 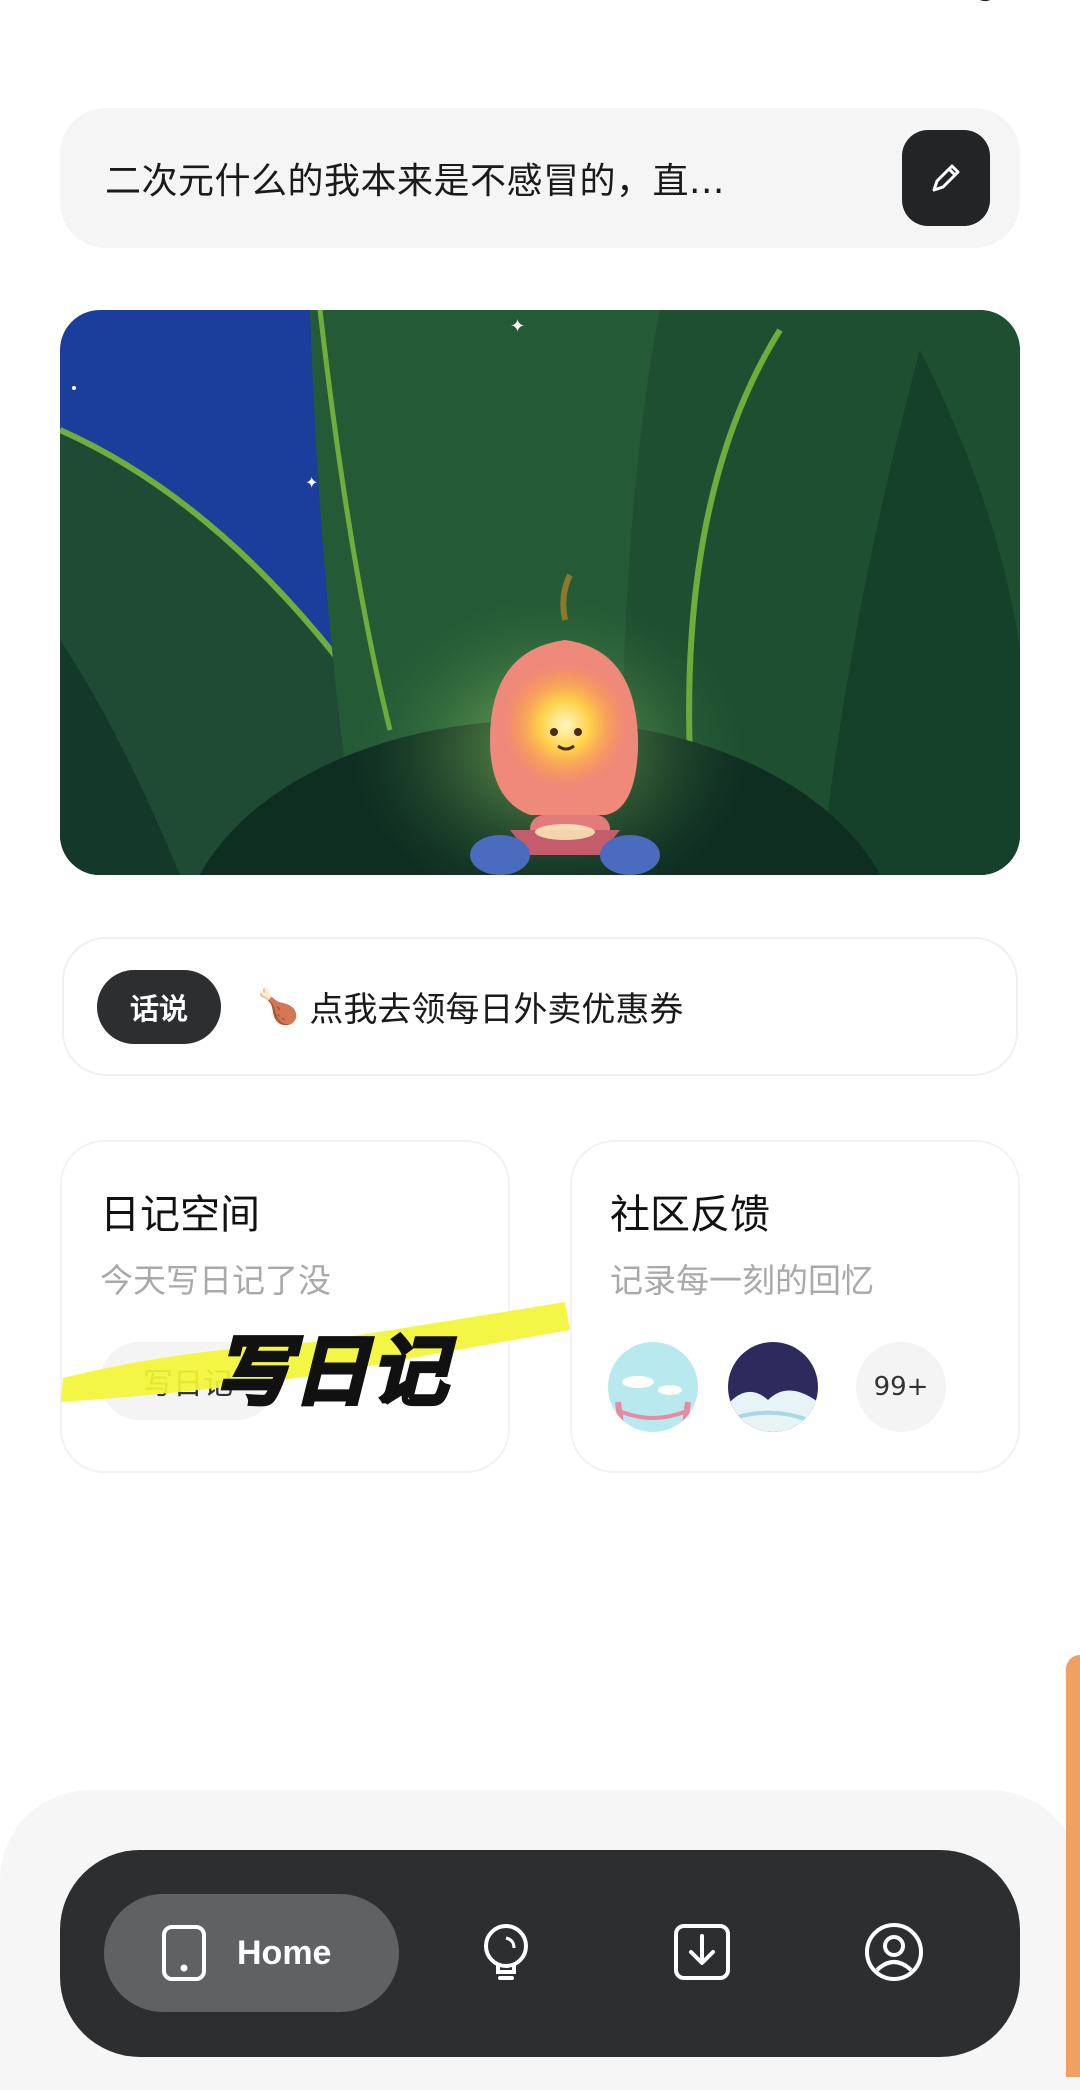 What do you see at coordinates (180, 1215) in the screenshot?
I see `diary-card-title: 日记空间` at bounding box center [180, 1215].